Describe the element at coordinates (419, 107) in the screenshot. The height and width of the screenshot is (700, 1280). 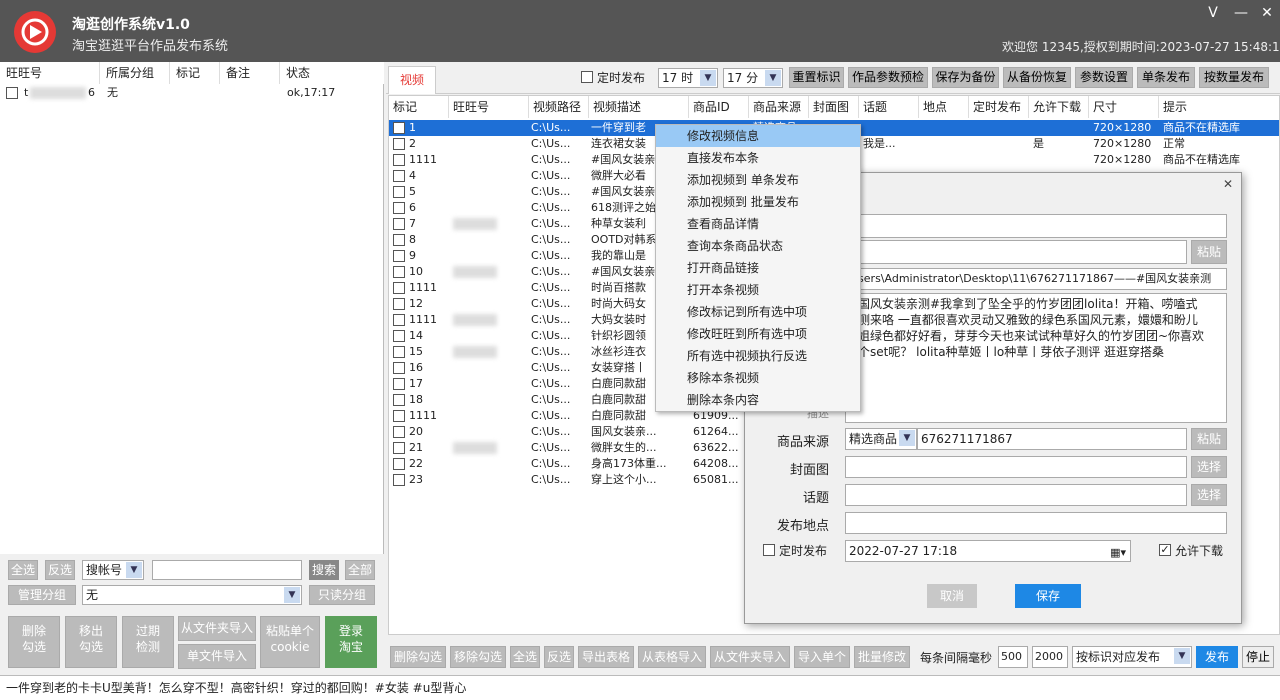
I see `grid-header-mark: 标记` at that location.